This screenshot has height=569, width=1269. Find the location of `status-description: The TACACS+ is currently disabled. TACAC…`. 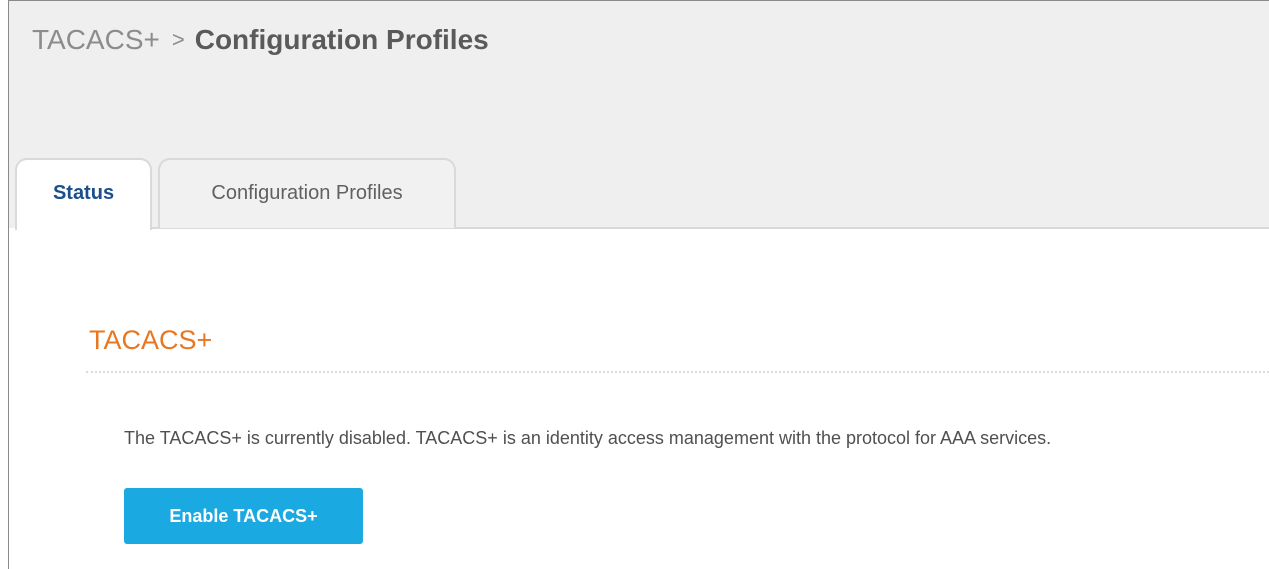

status-description: The TACACS+ is currently disabled. TACAC… is located at coordinates (588, 438).